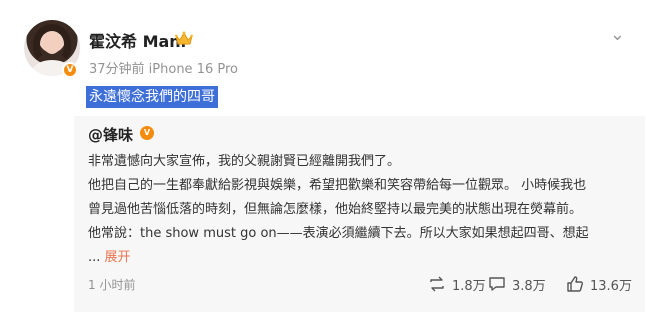 This screenshot has height=312, width=646. I want to click on comment-count: 3.8万, so click(529, 286).